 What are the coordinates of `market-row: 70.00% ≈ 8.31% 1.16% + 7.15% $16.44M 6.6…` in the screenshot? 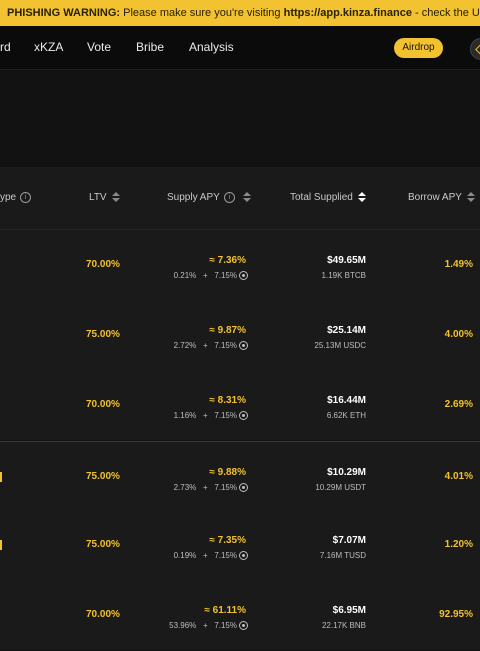 It's located at (240, 405).